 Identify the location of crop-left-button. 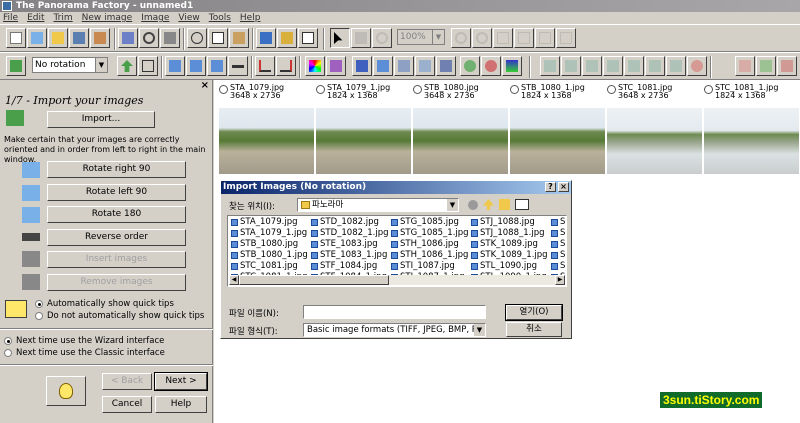
(265, 66).